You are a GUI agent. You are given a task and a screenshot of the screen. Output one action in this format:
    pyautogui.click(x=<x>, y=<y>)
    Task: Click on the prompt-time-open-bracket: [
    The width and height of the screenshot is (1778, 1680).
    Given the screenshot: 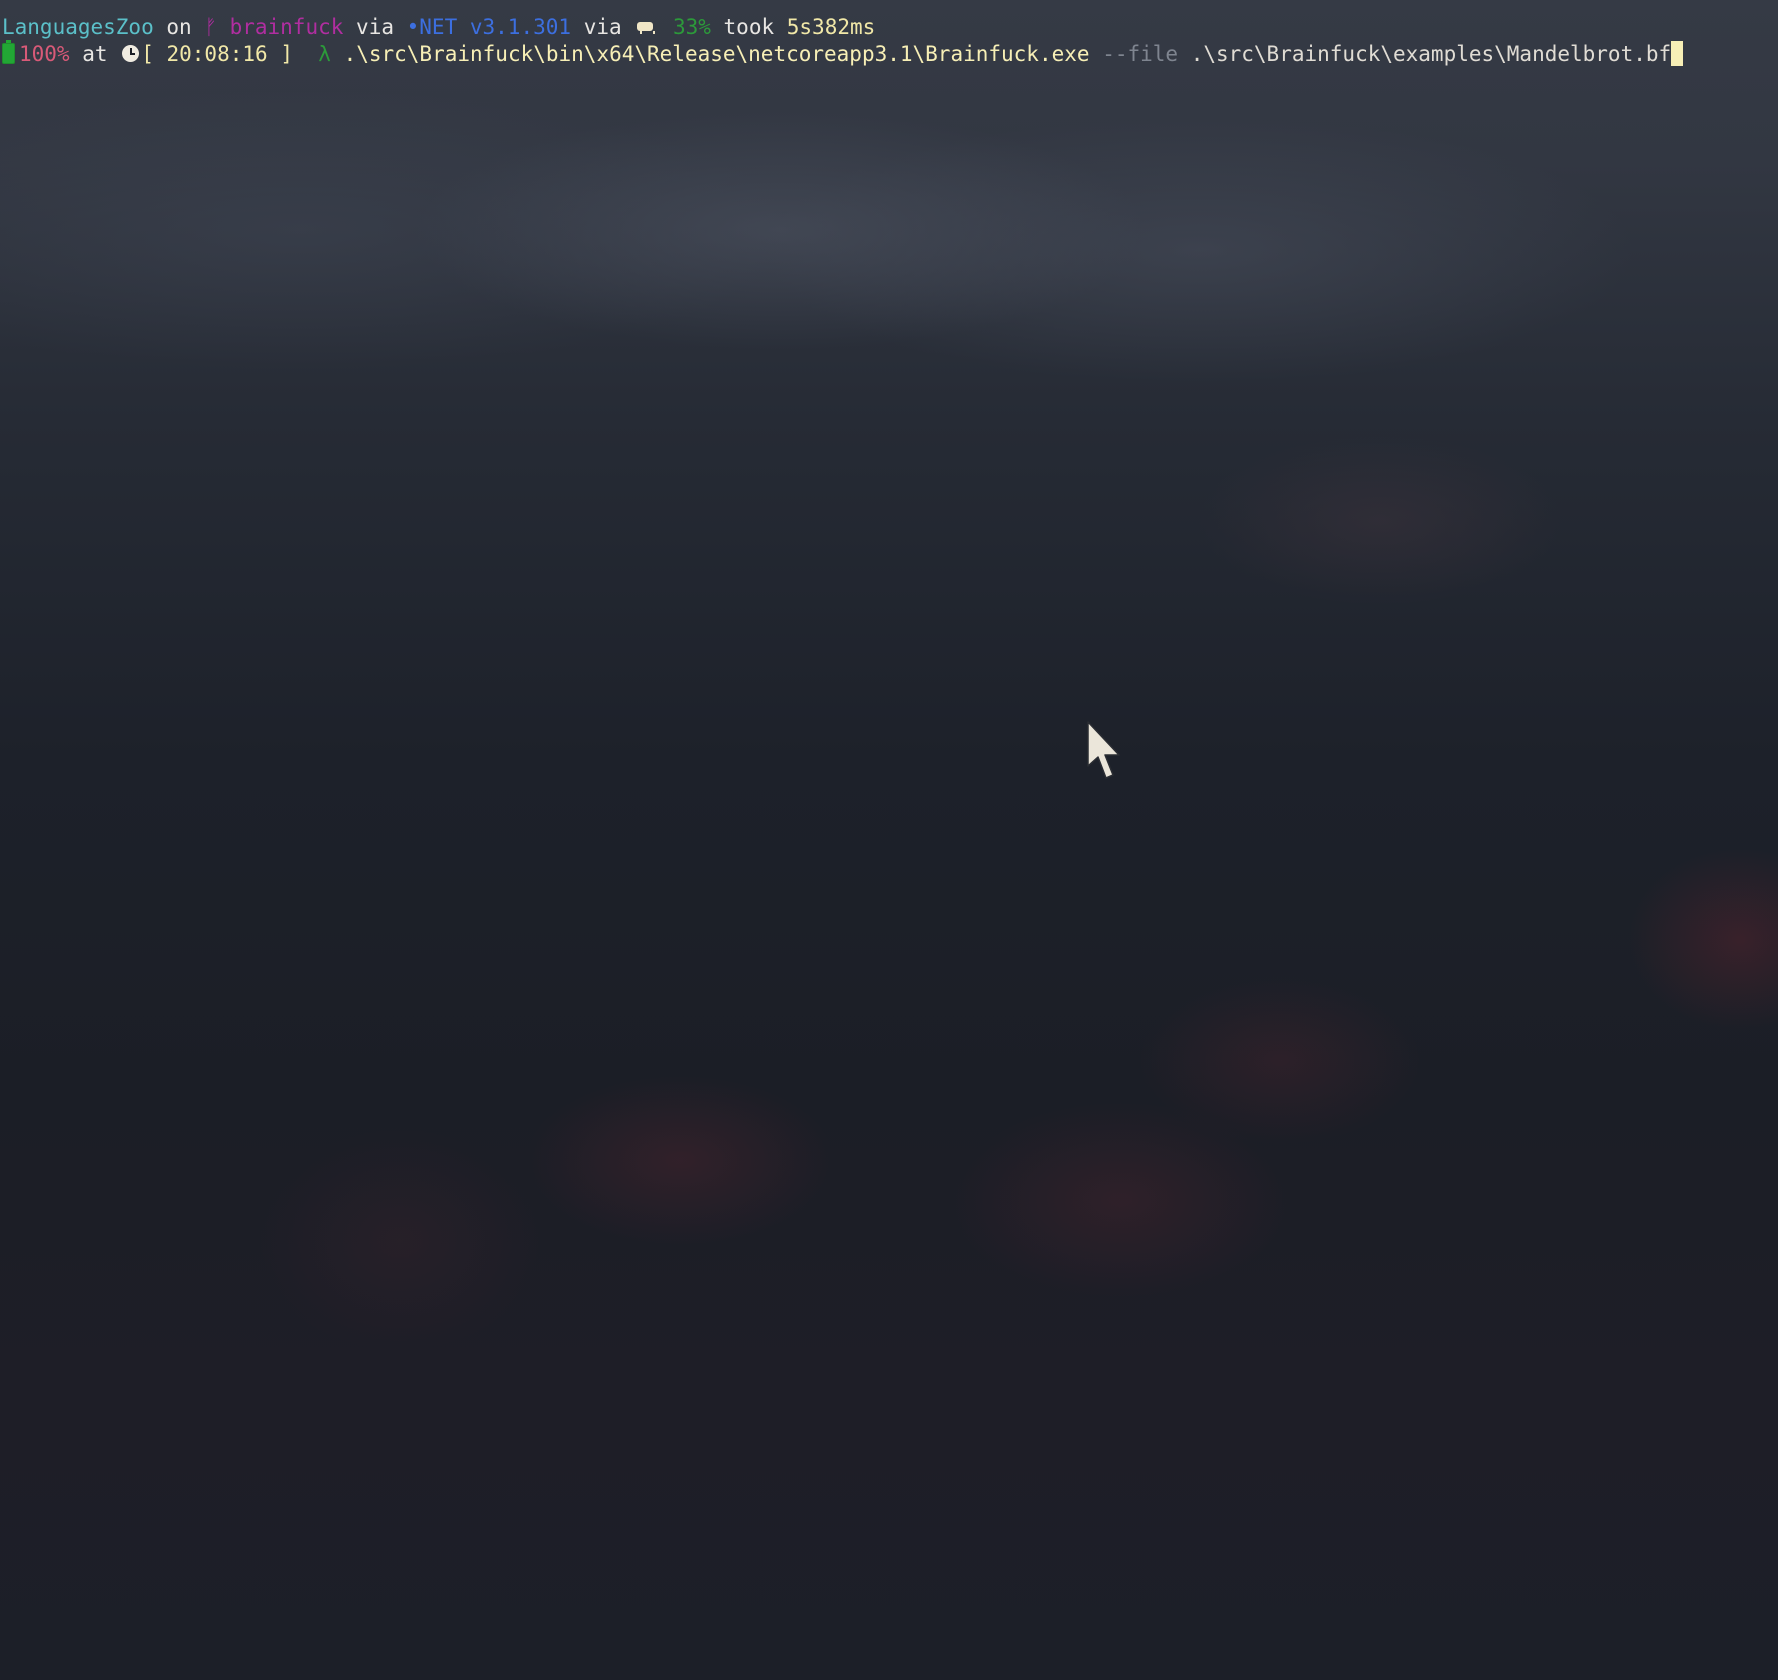 What is the action you would take?
    pyautogui.click(x=147, y=54)
    